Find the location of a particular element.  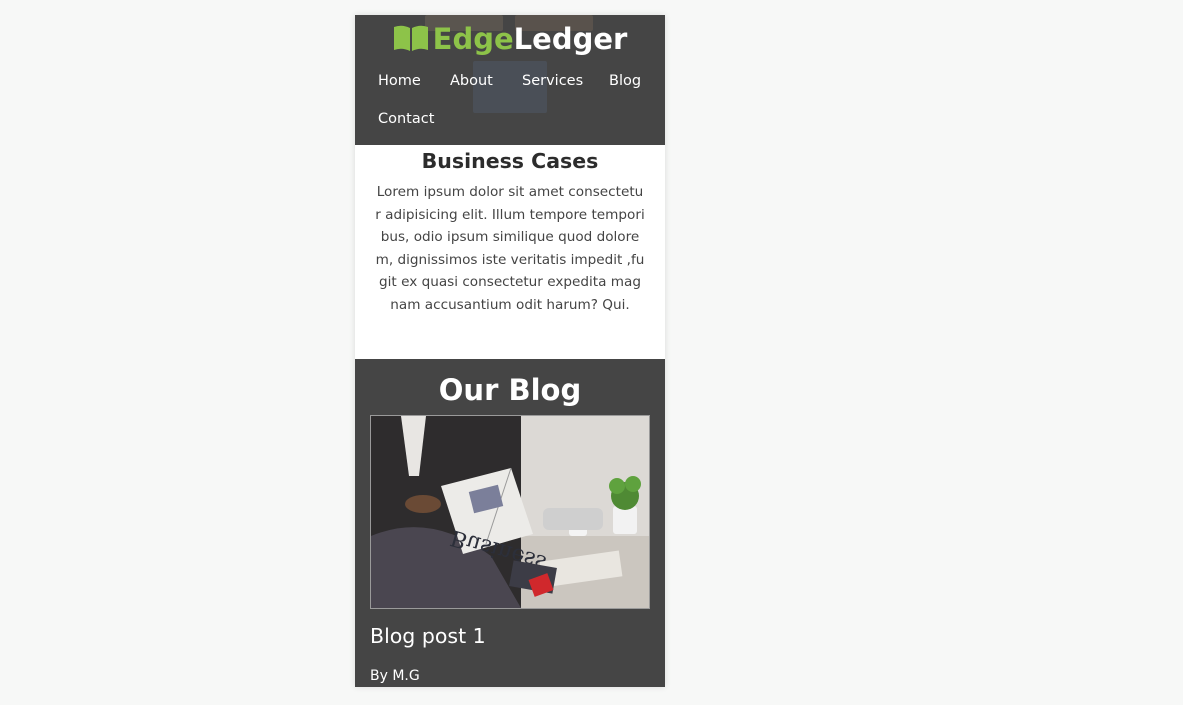

nav-item-blog: Blog is located at coordinates (625, 107).